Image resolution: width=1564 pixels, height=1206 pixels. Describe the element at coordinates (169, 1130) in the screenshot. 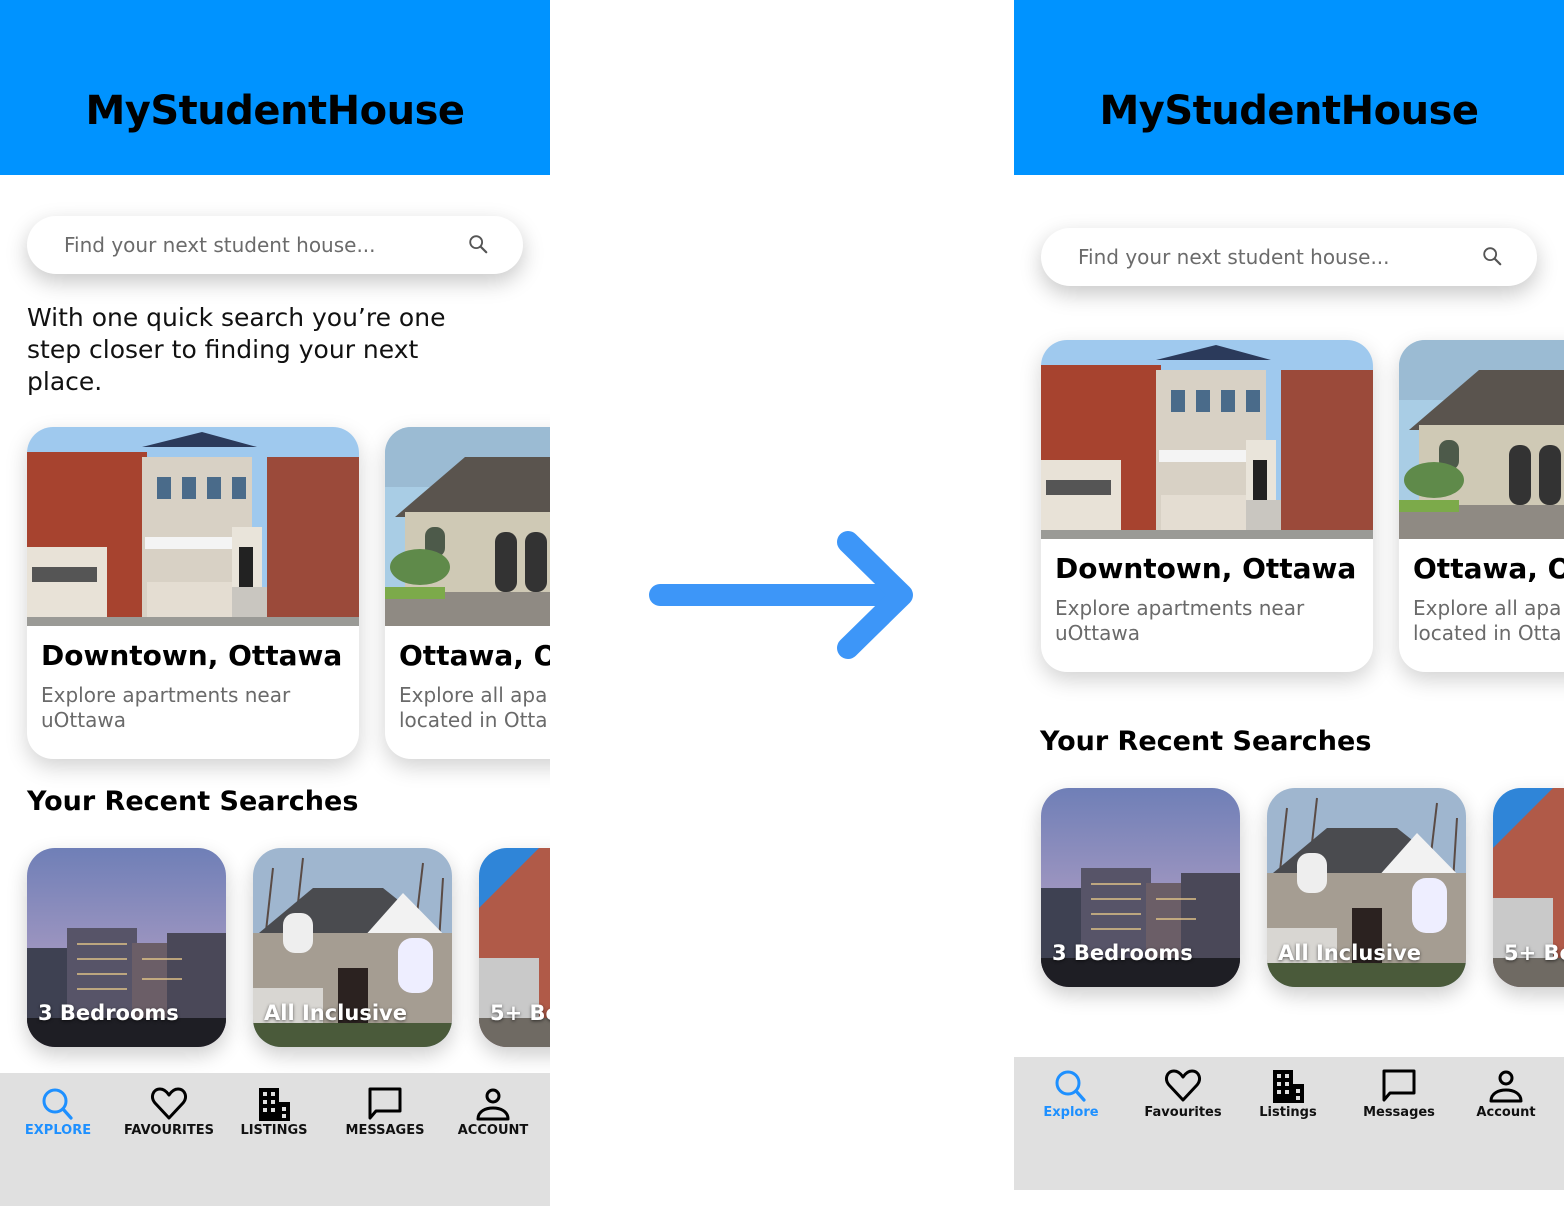

I see `nav-label: FAVOURITES` at that location.